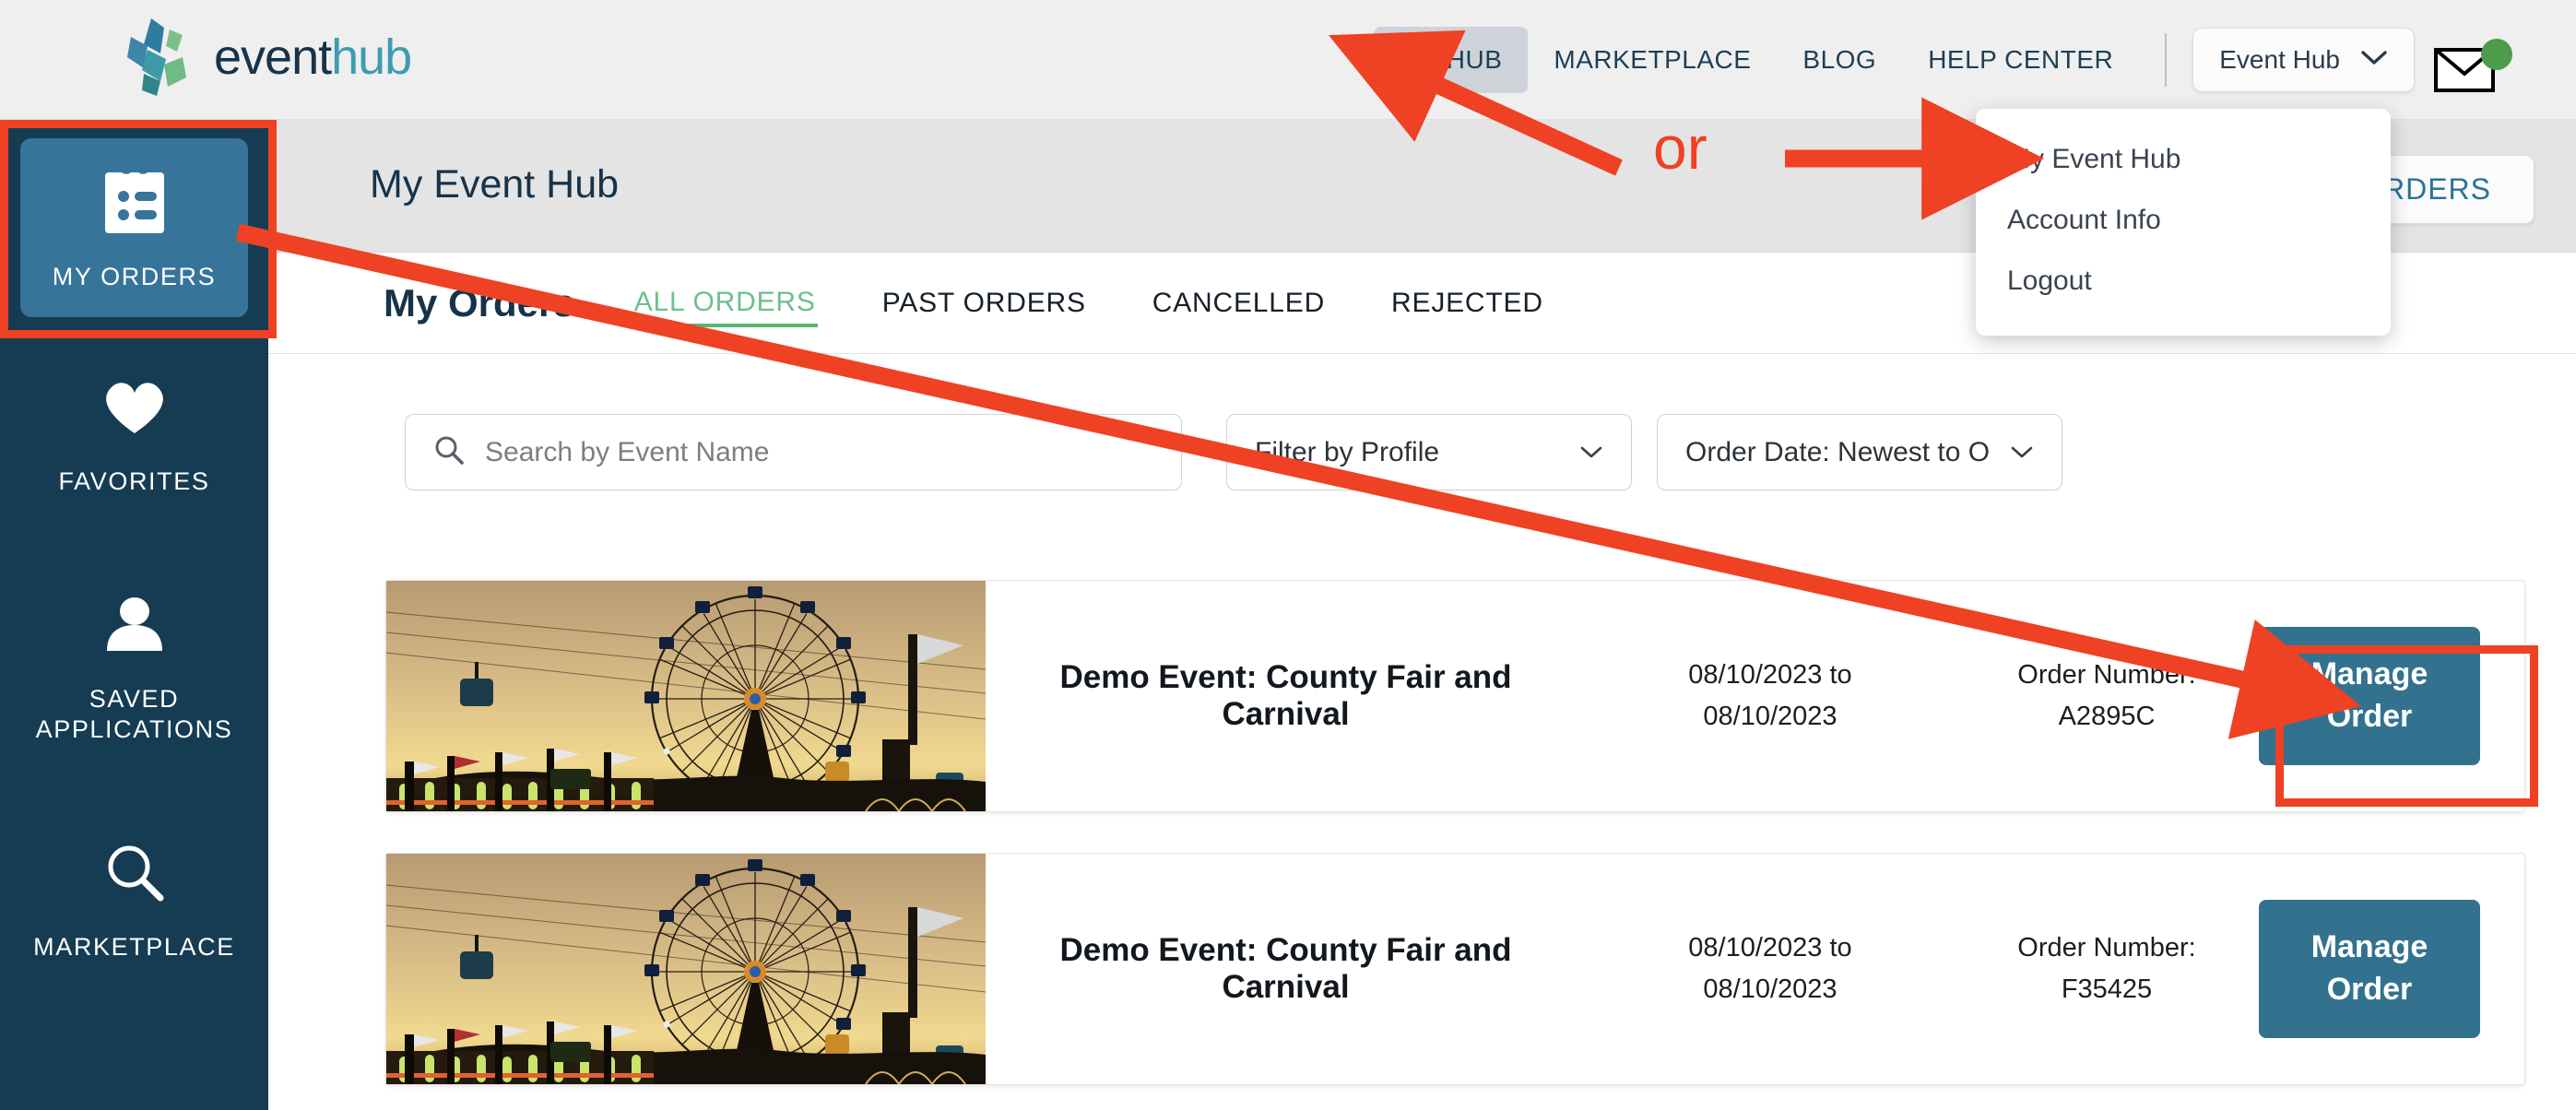 This screenshot has width=2576, height=1110. I want to click on brand-name-part1: event, so click(273, 57).